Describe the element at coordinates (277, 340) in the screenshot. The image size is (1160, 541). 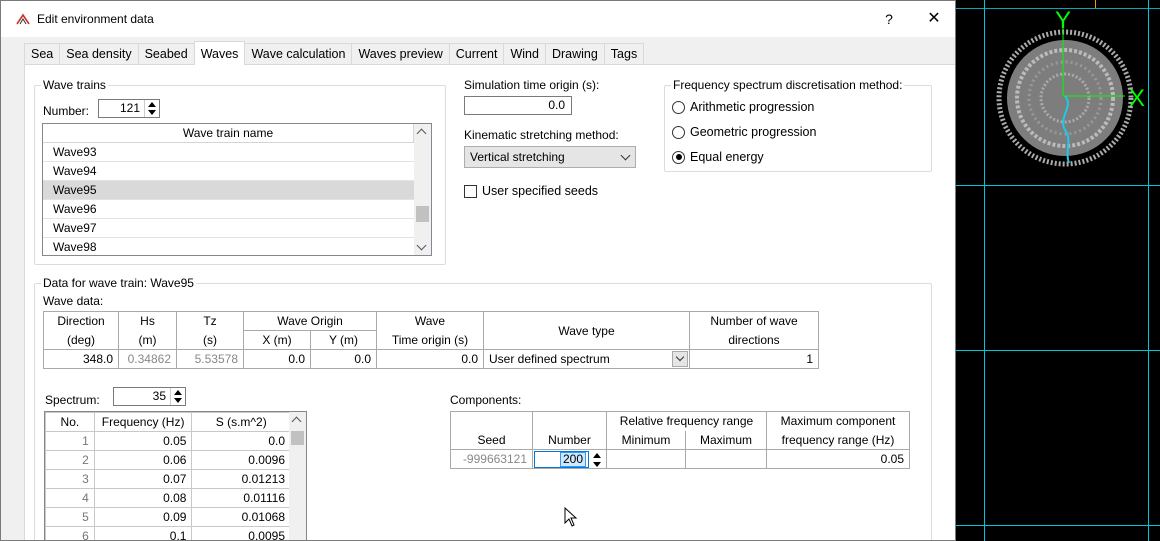
I see `col-x: X (m)` at that location.